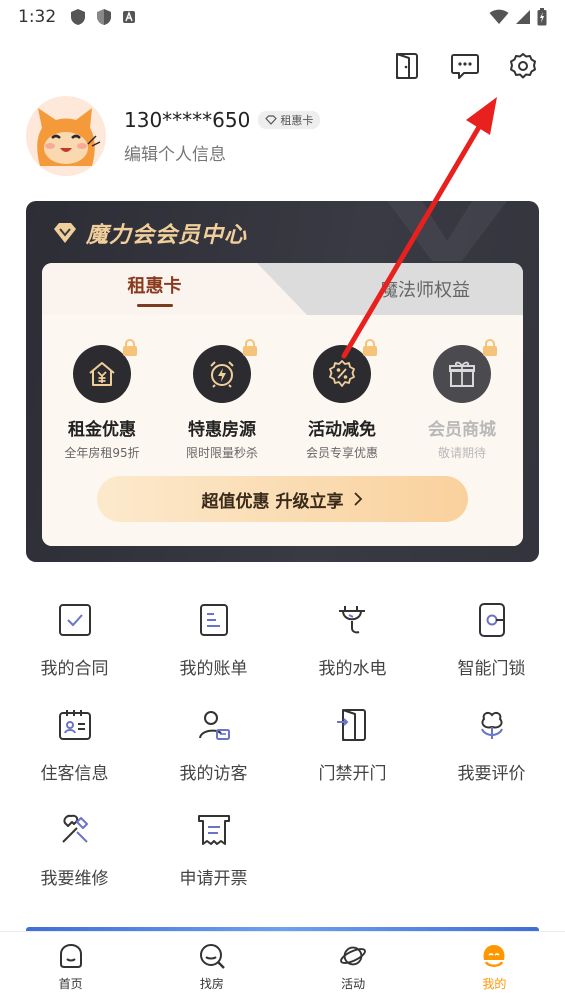  I want to click on nav-find-house: 找房, so click(211, 968).